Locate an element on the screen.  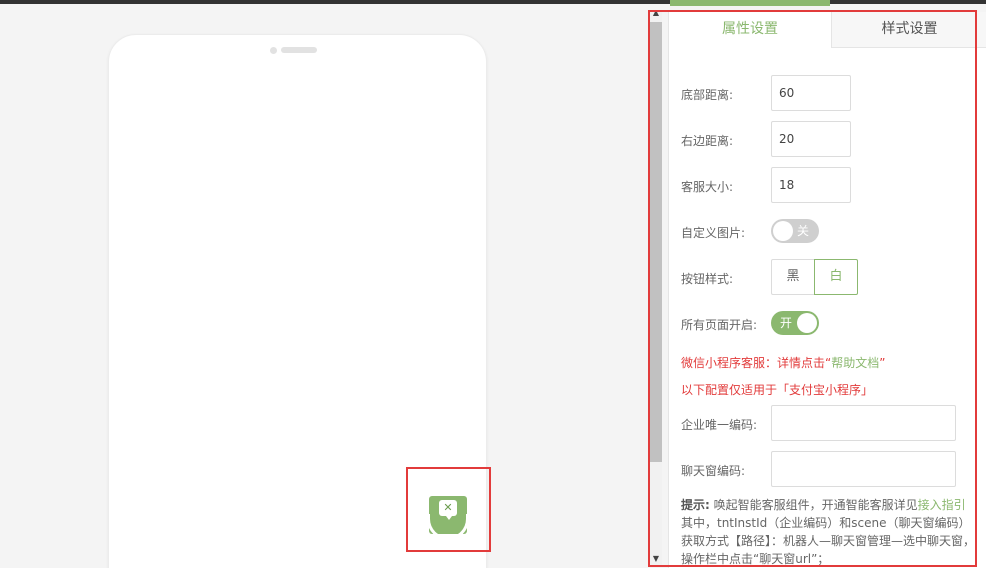
right-distance-input is located at coordinates (811, 139).